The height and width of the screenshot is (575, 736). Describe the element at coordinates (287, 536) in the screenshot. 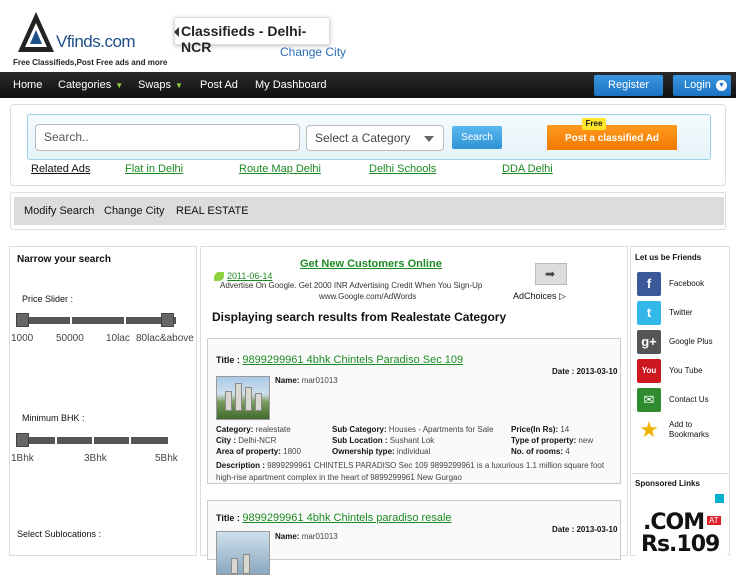

I see `listing-name-label: Name:` at that location.